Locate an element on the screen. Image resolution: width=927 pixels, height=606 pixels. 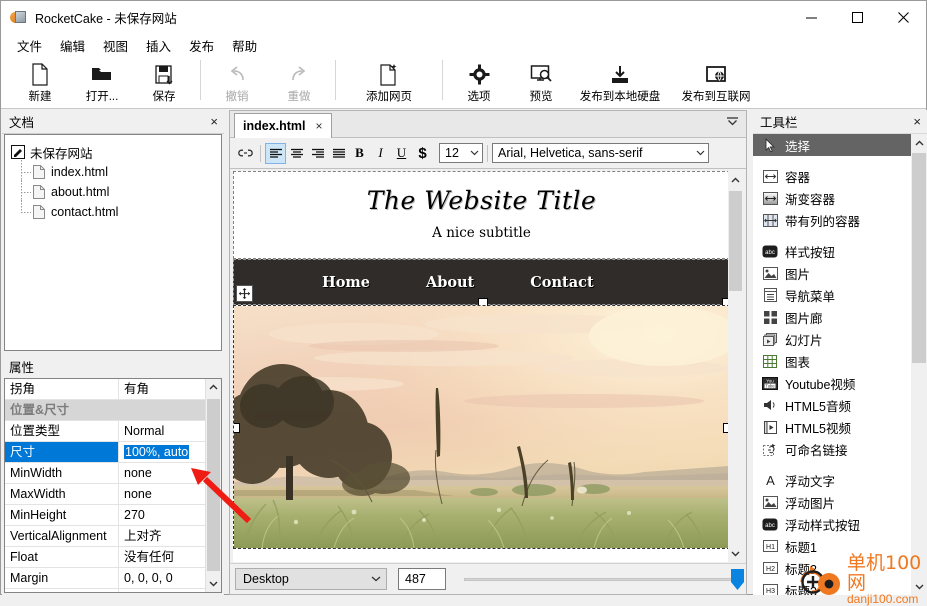
toolbox-item-image: 图片 is located at coordinates (832, 273).